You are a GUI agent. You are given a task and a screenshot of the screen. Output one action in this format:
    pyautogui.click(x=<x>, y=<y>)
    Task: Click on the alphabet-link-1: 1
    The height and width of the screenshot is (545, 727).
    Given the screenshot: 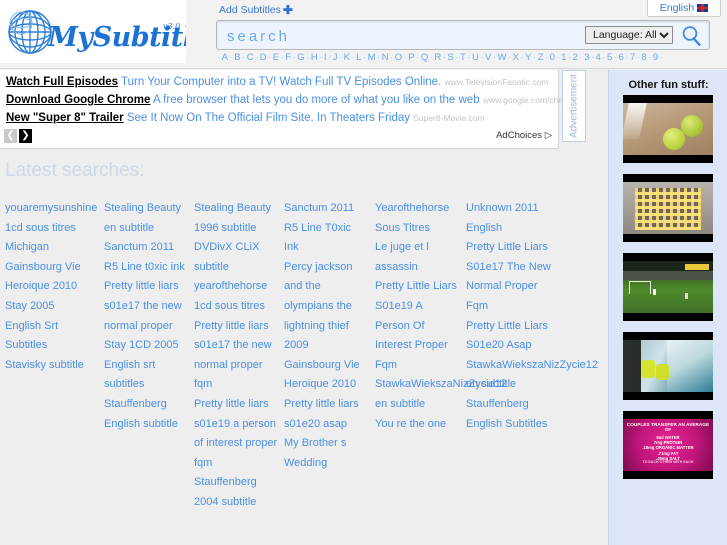 What is the action you would take?
    pyautogui.click(x=564, y=57)
    